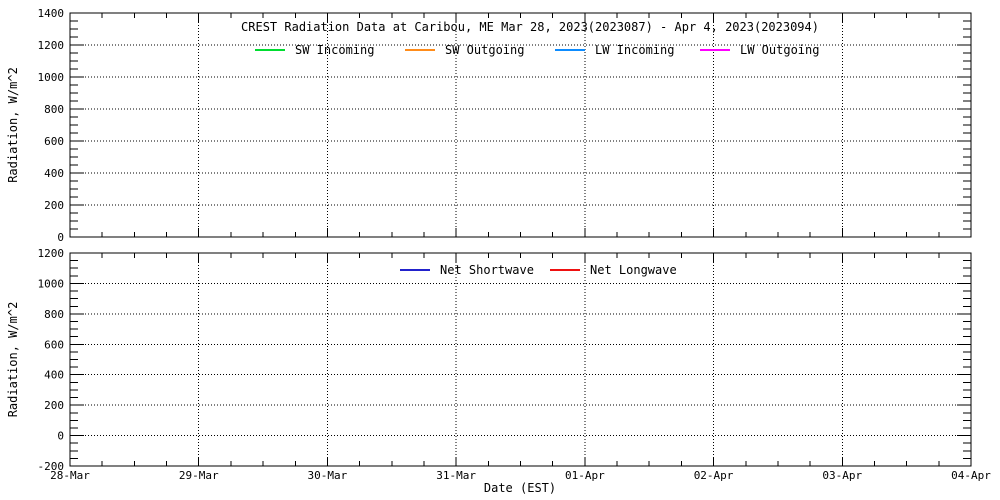  Describe the element at coordinates (199, 475) in the screenshot. I see `x-tick-label: 29-Mar` at that location.